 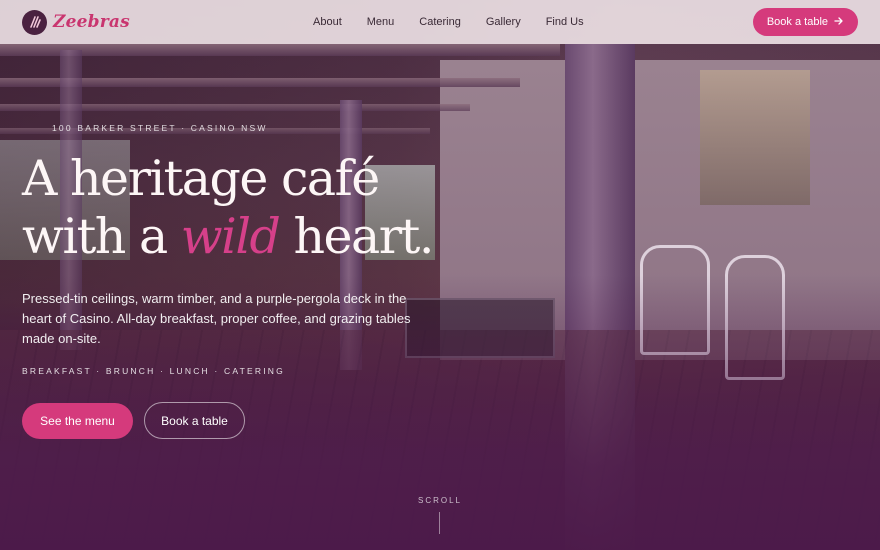 What do you see at coordinates (797, 22) in the screenshot?
I see `book-table-nav-label: Book a table` at bounding box center [797, 22].